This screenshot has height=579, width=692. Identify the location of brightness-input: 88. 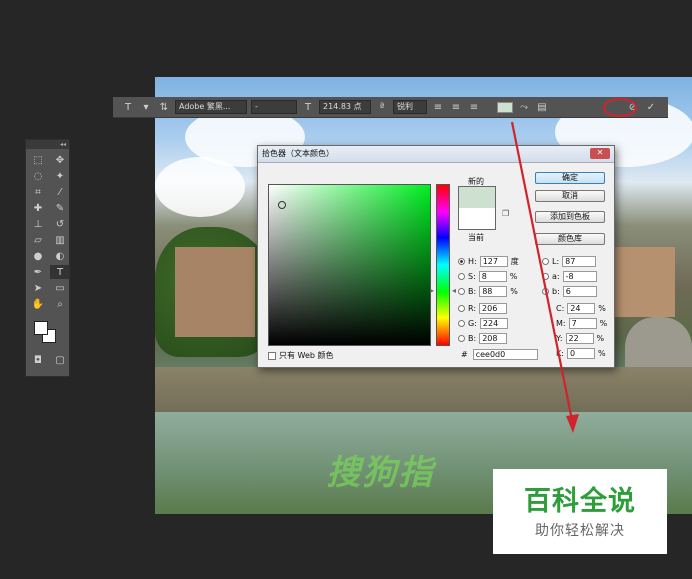
(493, 291).